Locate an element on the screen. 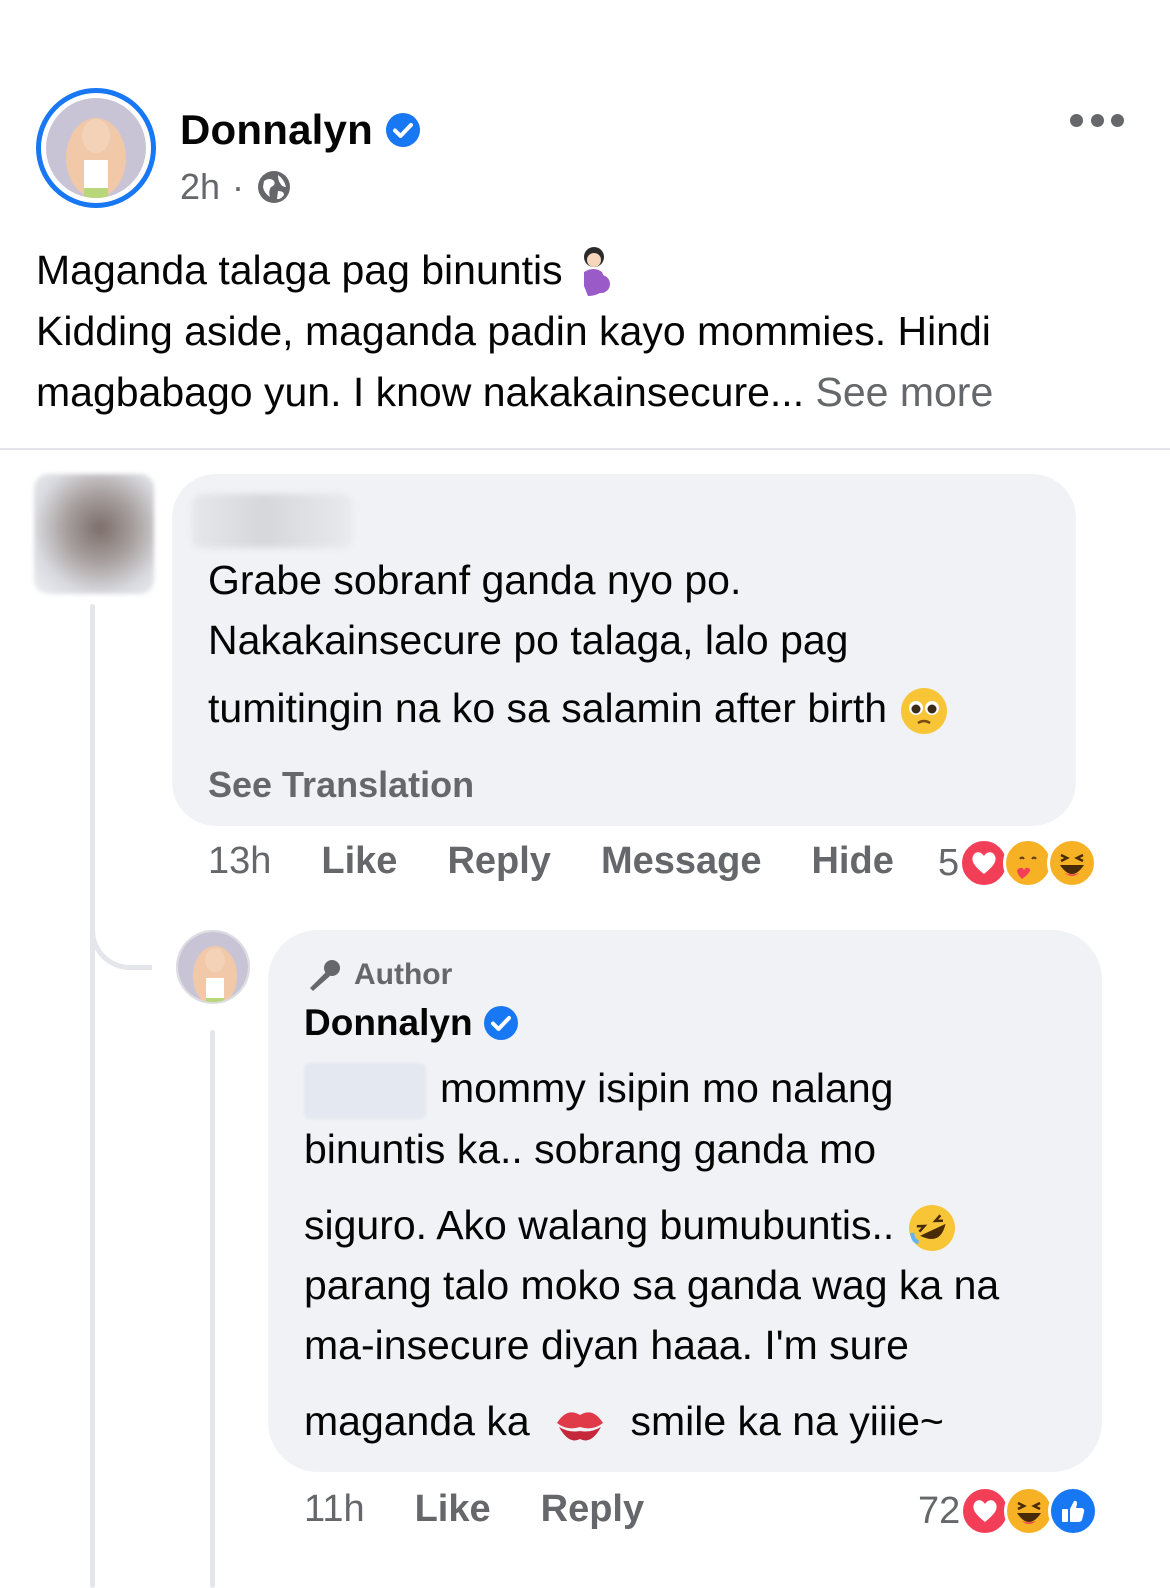  comment-text-line-3-wrap: tumitingin na ko sa salamin after birth is located at coordinates (578, 708).